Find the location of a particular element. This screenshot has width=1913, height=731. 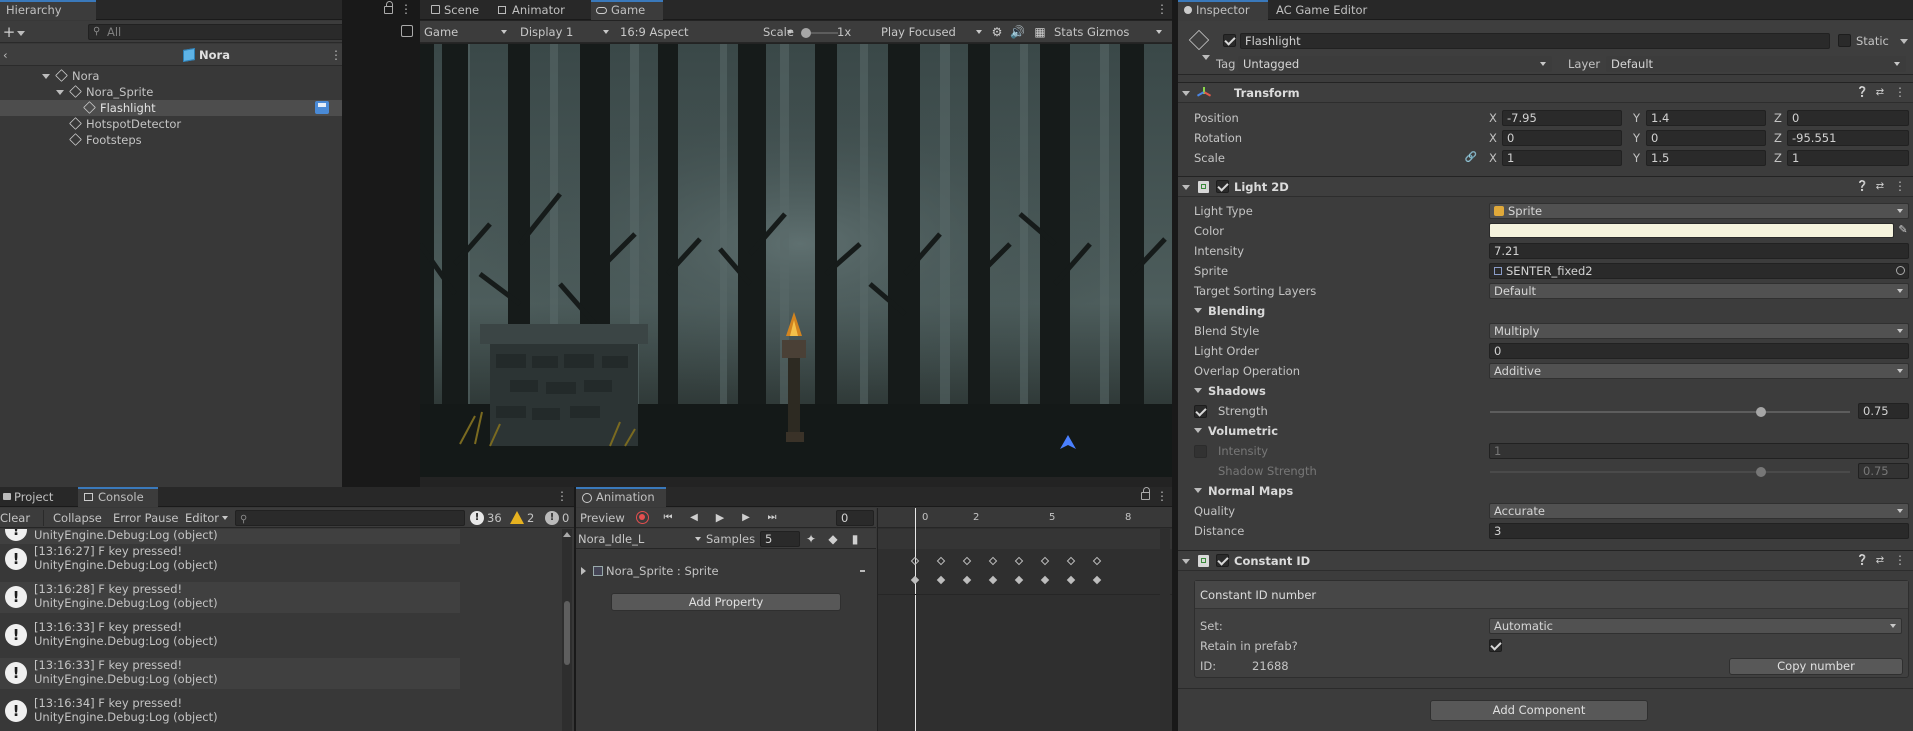

strength-input: 0.75 is located at coordinates (1883, 411).